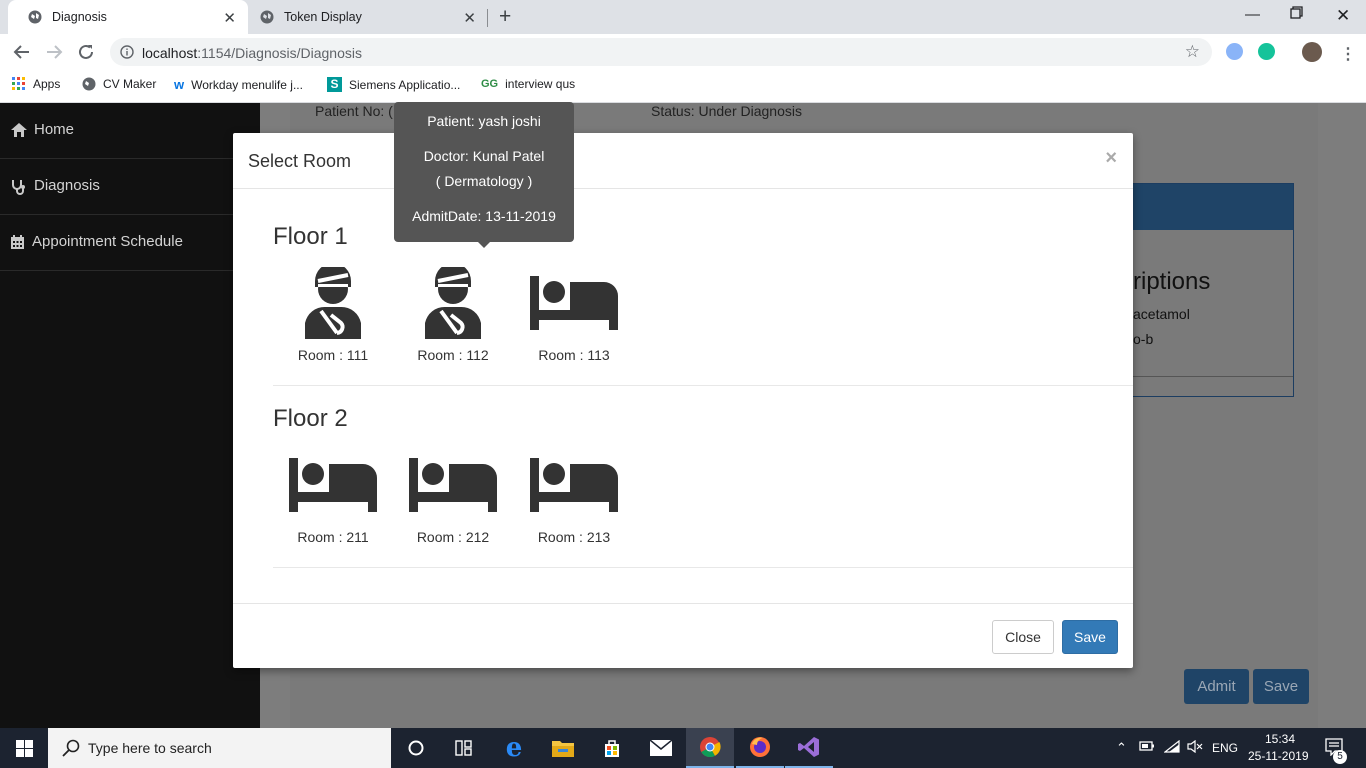  What do you see at coordinates (19, 130) in the screenshot?
I see `home-icon` at bounding box center [19, 130].